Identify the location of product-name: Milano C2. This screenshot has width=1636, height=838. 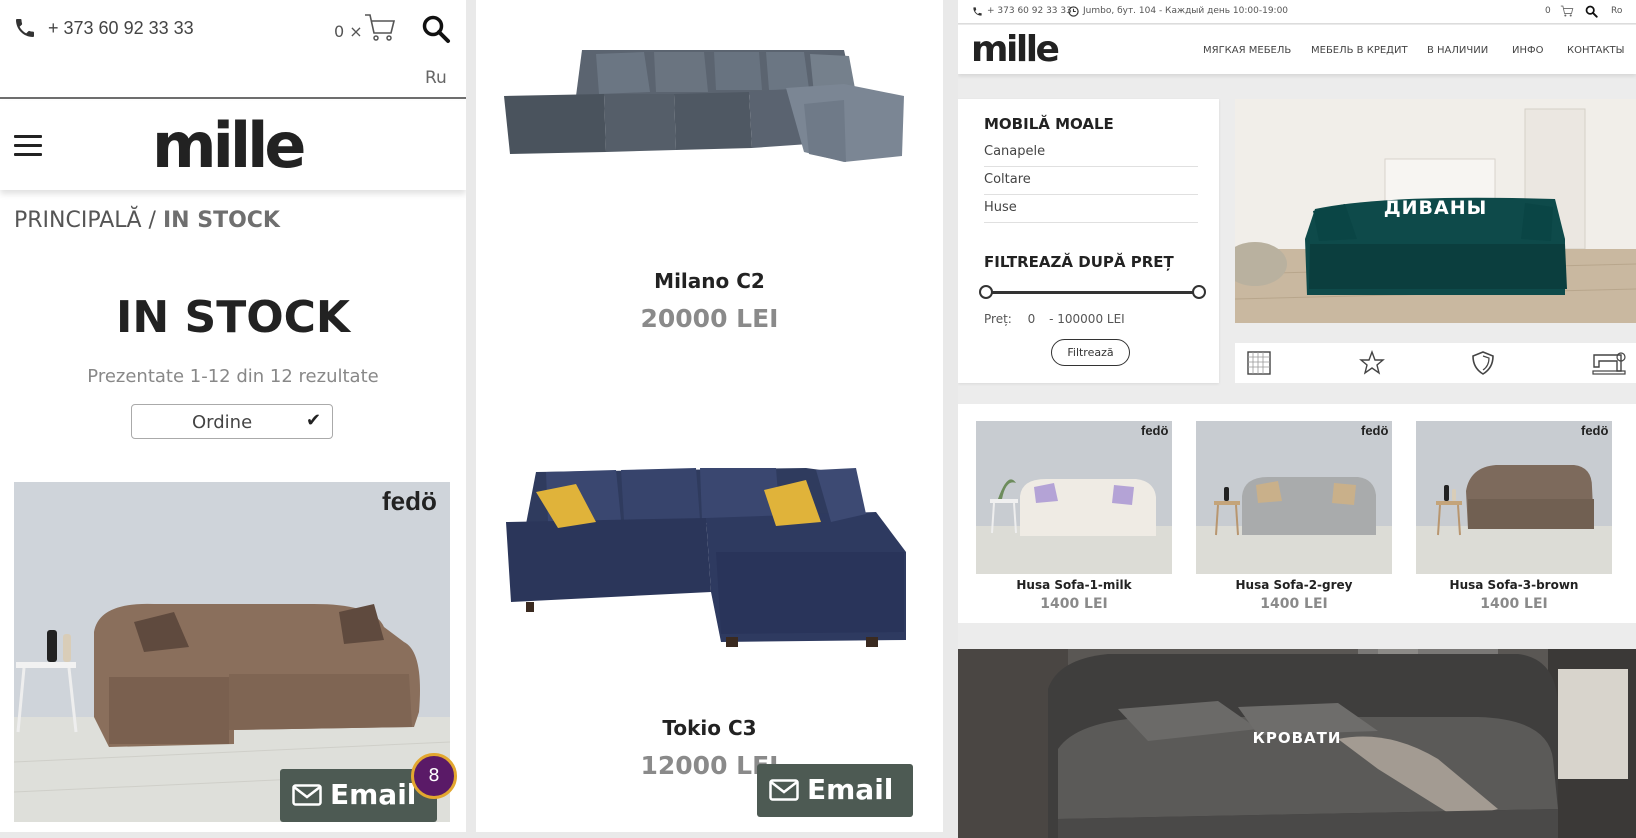
(709, 281).